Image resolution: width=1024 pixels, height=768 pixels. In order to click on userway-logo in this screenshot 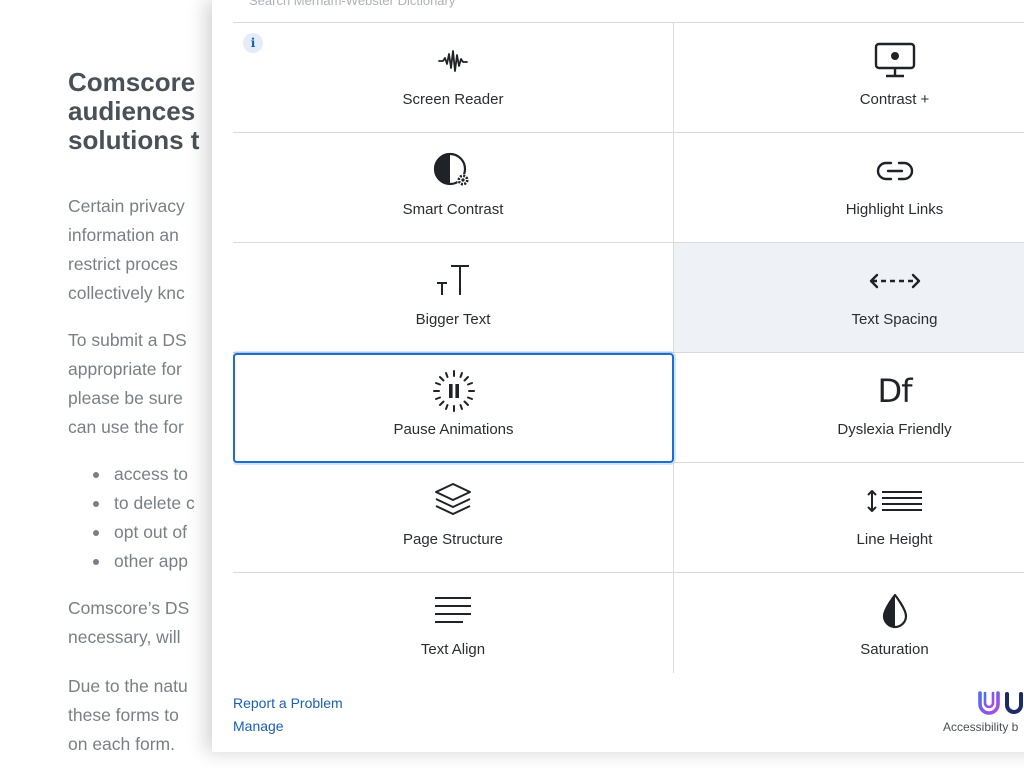, I will do `click(1000, 703)`.